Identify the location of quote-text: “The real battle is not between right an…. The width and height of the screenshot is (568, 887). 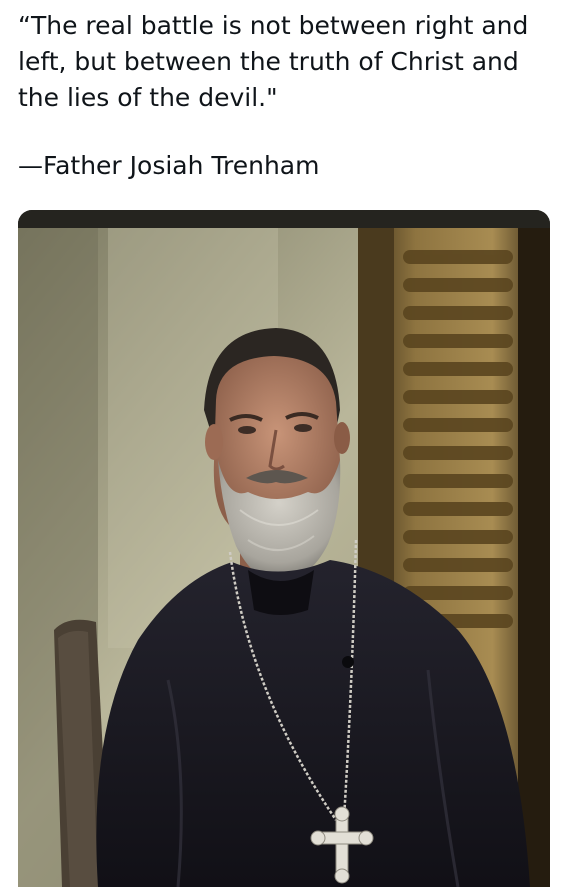
(273, 61).